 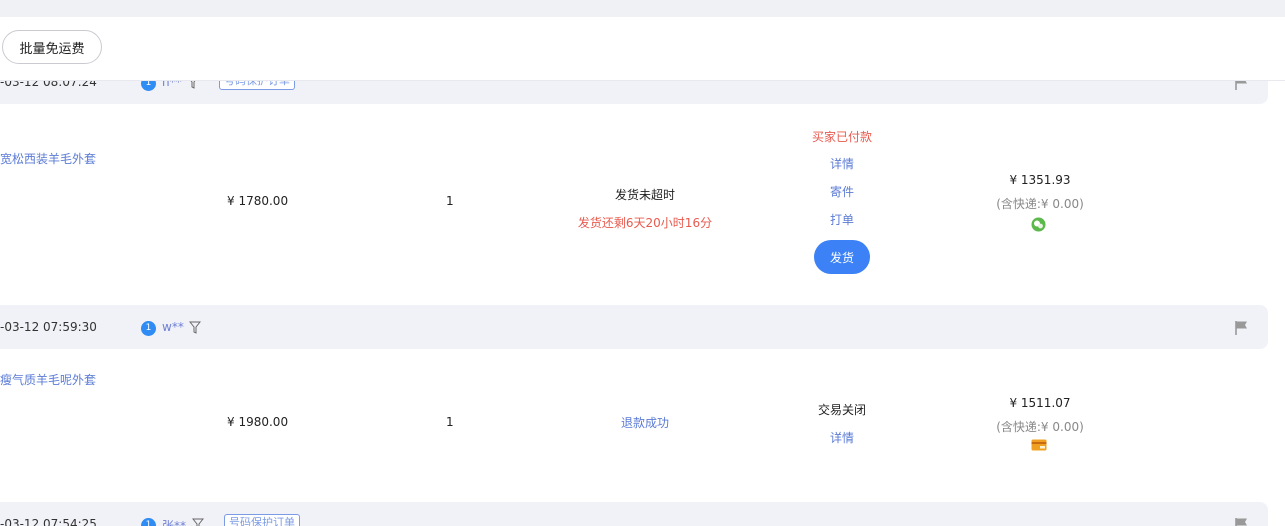 I want to click on order-amount: ¥ 1351.93, so click(x=1040, y=180).